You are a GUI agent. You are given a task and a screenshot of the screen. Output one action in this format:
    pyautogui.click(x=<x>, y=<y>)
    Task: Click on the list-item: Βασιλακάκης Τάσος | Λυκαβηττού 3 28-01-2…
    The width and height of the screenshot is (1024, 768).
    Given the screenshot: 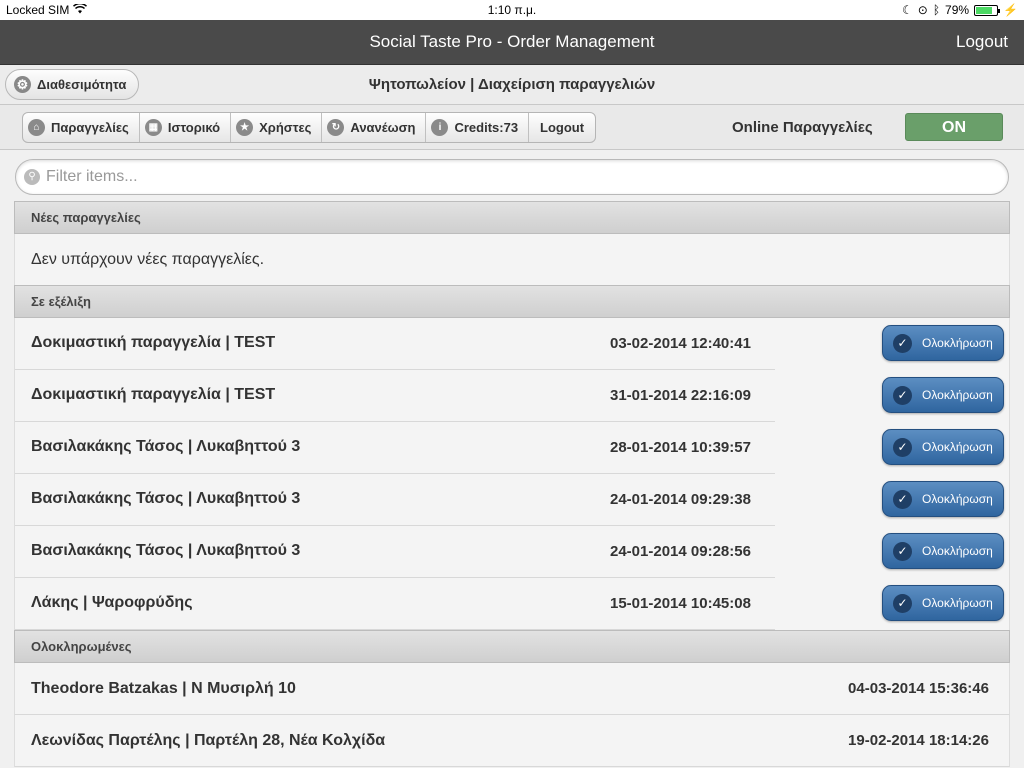 What is the action you would take?
    pyautogui.click(x=512, y=448)
    